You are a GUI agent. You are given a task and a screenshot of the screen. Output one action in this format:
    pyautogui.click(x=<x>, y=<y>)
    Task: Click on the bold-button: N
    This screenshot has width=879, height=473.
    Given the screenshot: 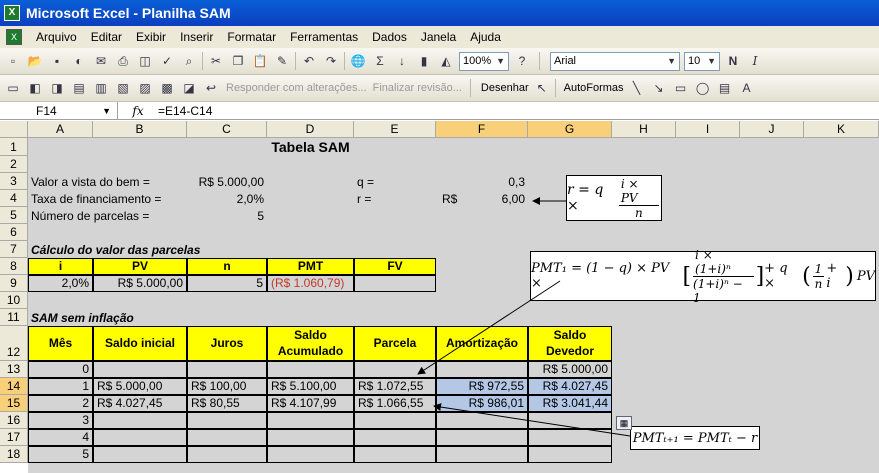 What is the action you would take?
    pyautogui.click(x=733, y=61)
    